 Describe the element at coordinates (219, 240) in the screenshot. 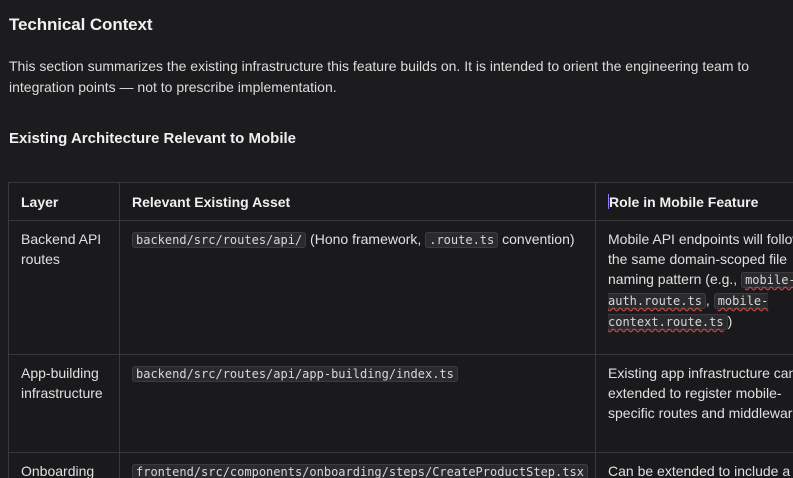

I see `code-path: backend/src/routes/api/` at that location.